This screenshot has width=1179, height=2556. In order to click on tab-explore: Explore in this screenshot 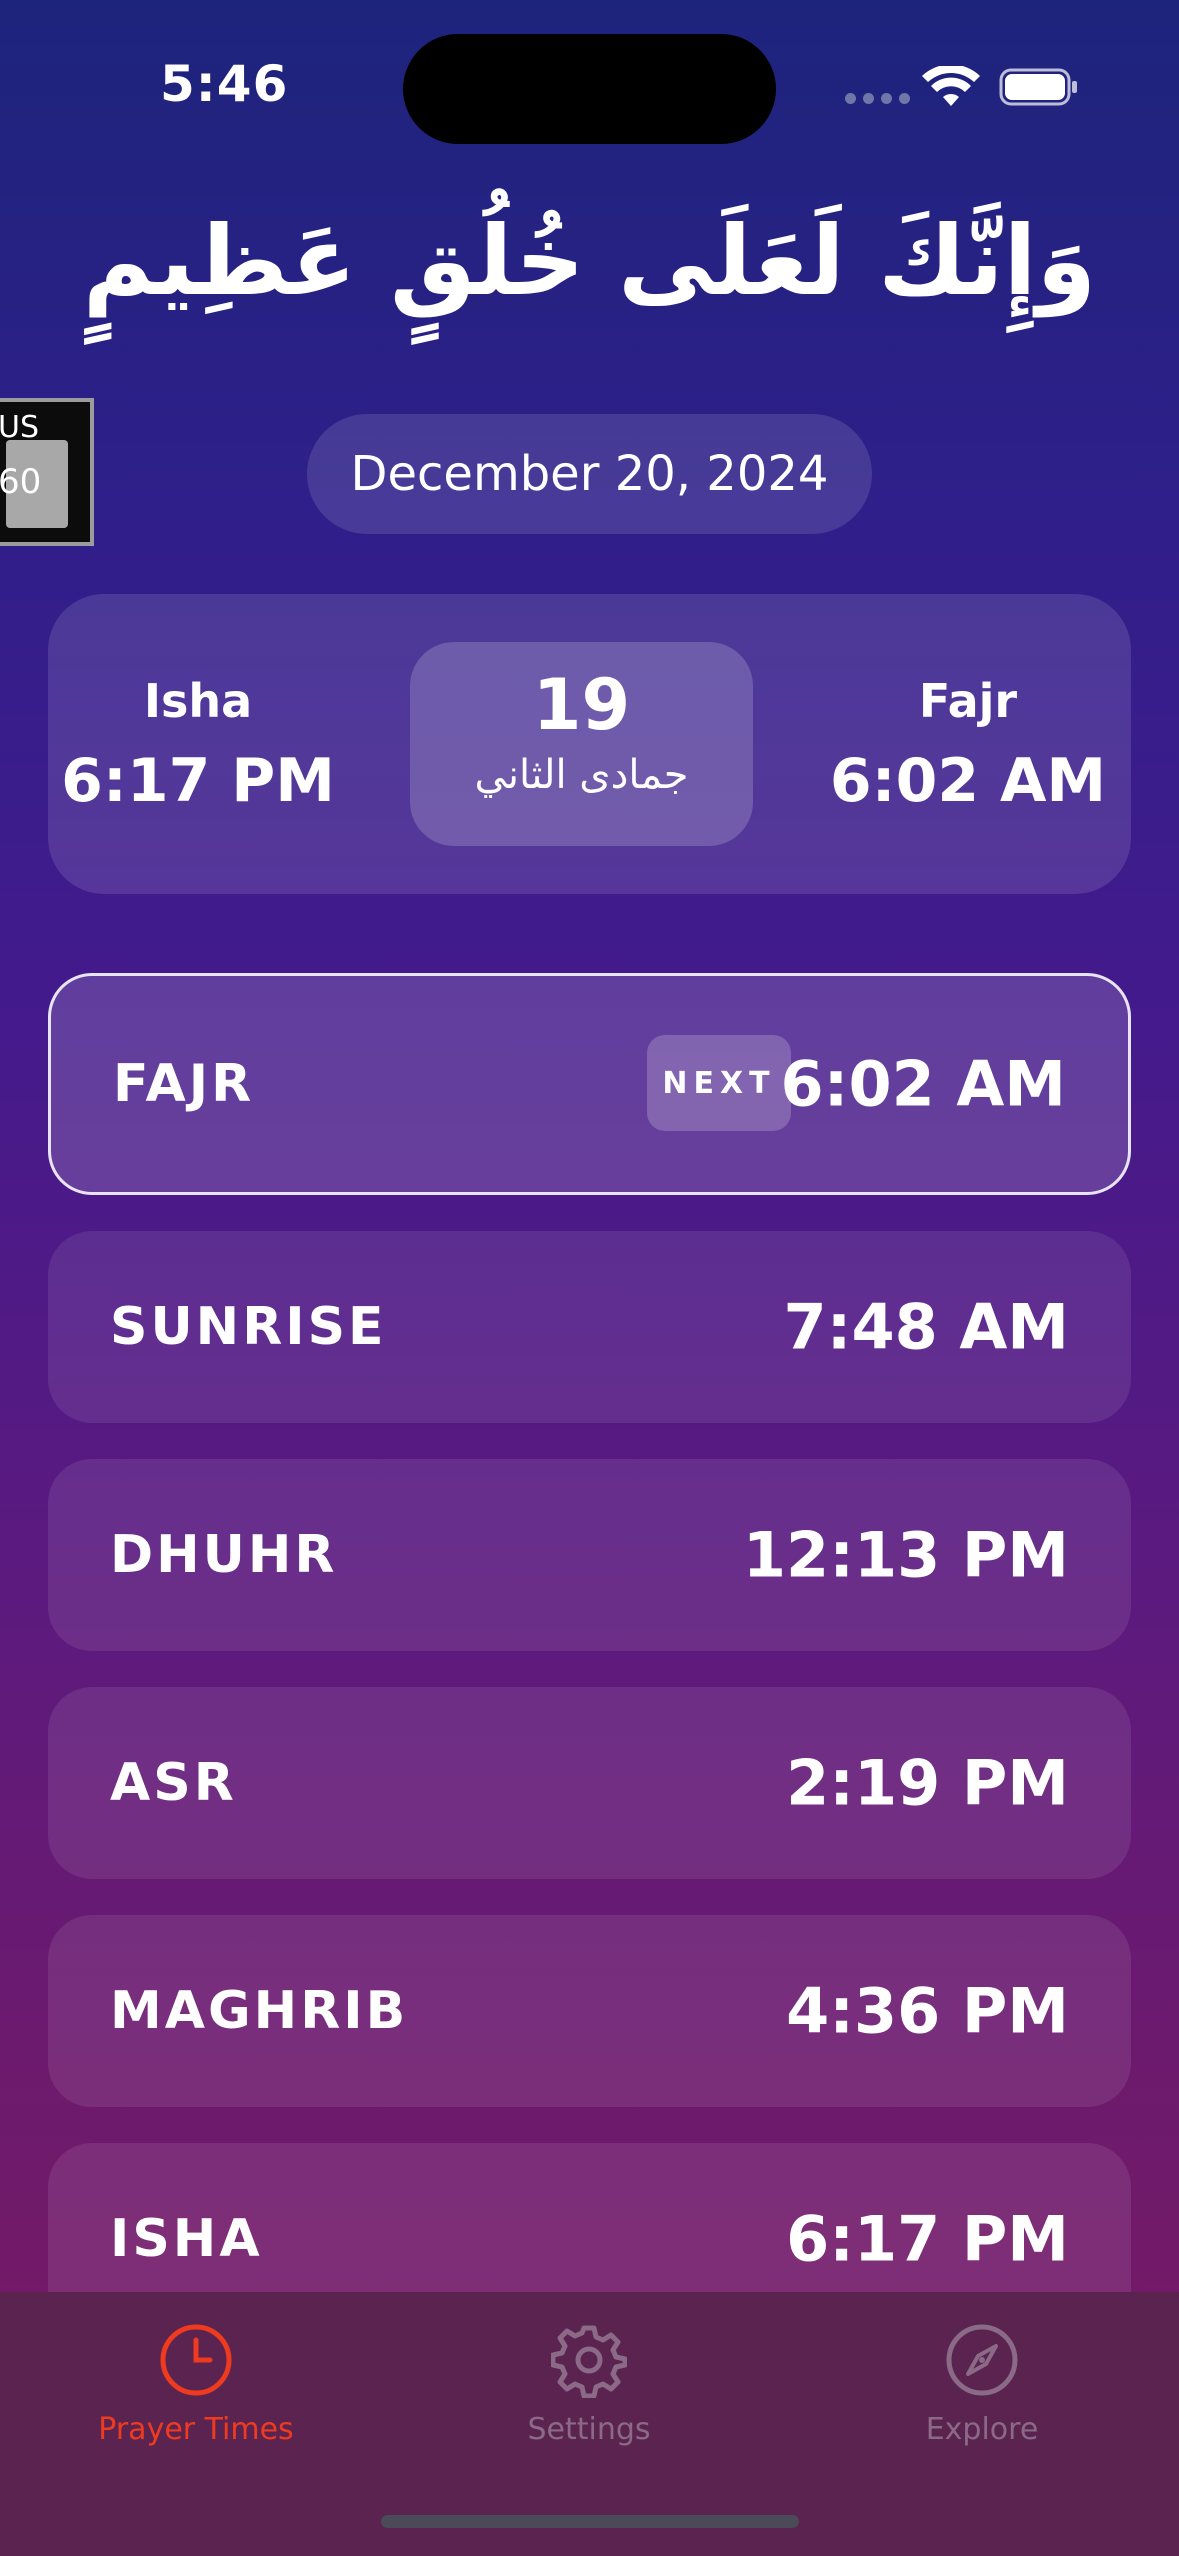, I will do `click(982, 2384)`.